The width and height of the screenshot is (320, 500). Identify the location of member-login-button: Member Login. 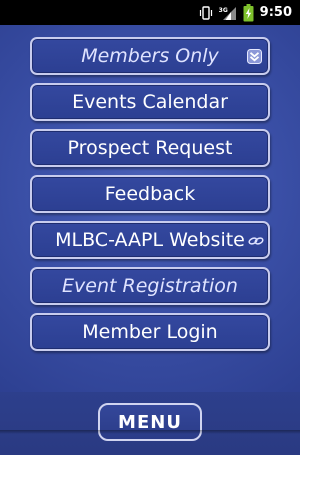
(150, 332).